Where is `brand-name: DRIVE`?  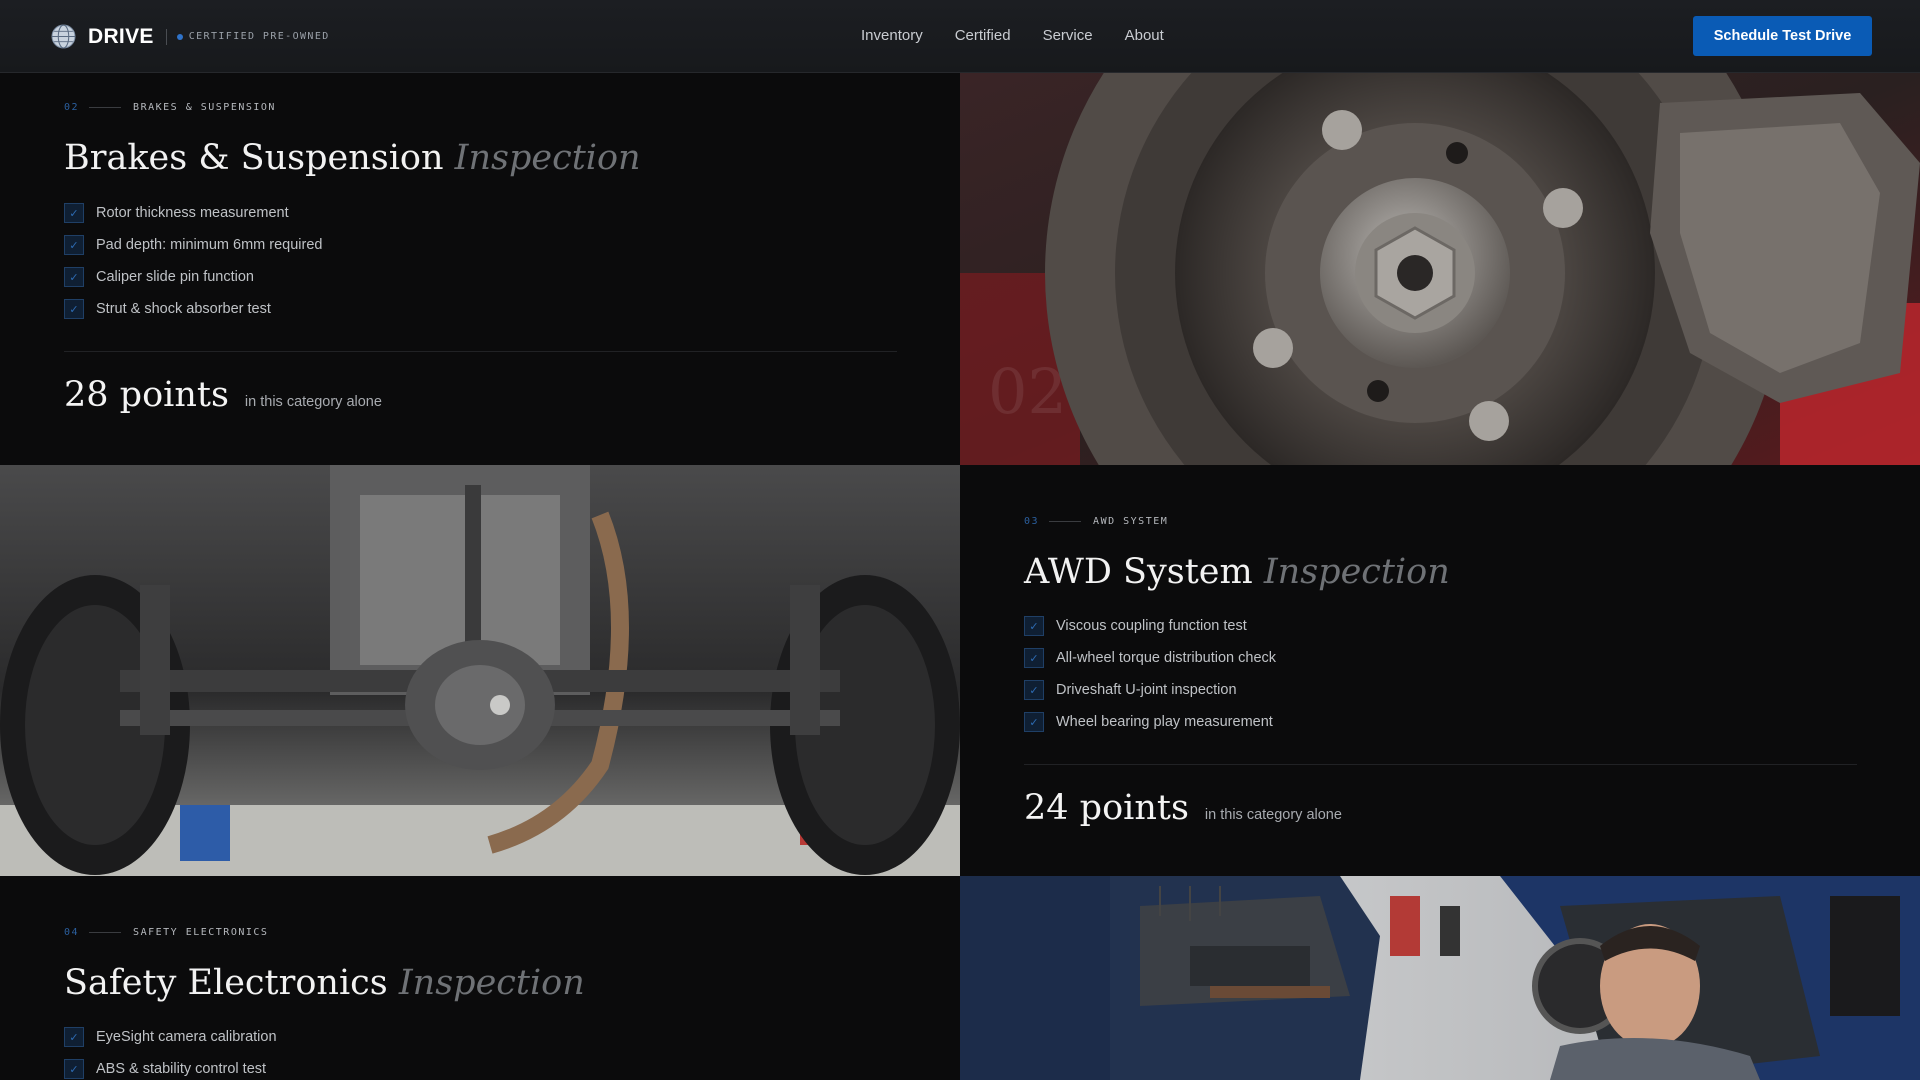
brand-name: DRIVE is located at coordinates (121, 36).